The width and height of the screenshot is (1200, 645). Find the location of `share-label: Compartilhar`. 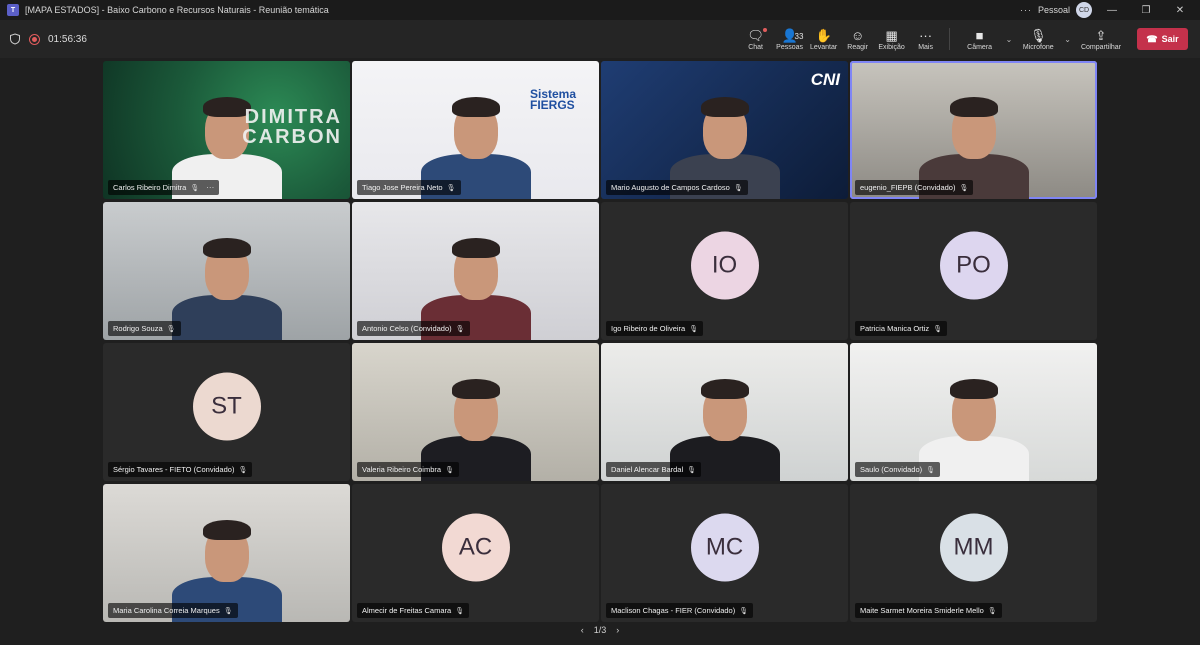

share-label: Compartilhar is located at coordinates (1101, 47).